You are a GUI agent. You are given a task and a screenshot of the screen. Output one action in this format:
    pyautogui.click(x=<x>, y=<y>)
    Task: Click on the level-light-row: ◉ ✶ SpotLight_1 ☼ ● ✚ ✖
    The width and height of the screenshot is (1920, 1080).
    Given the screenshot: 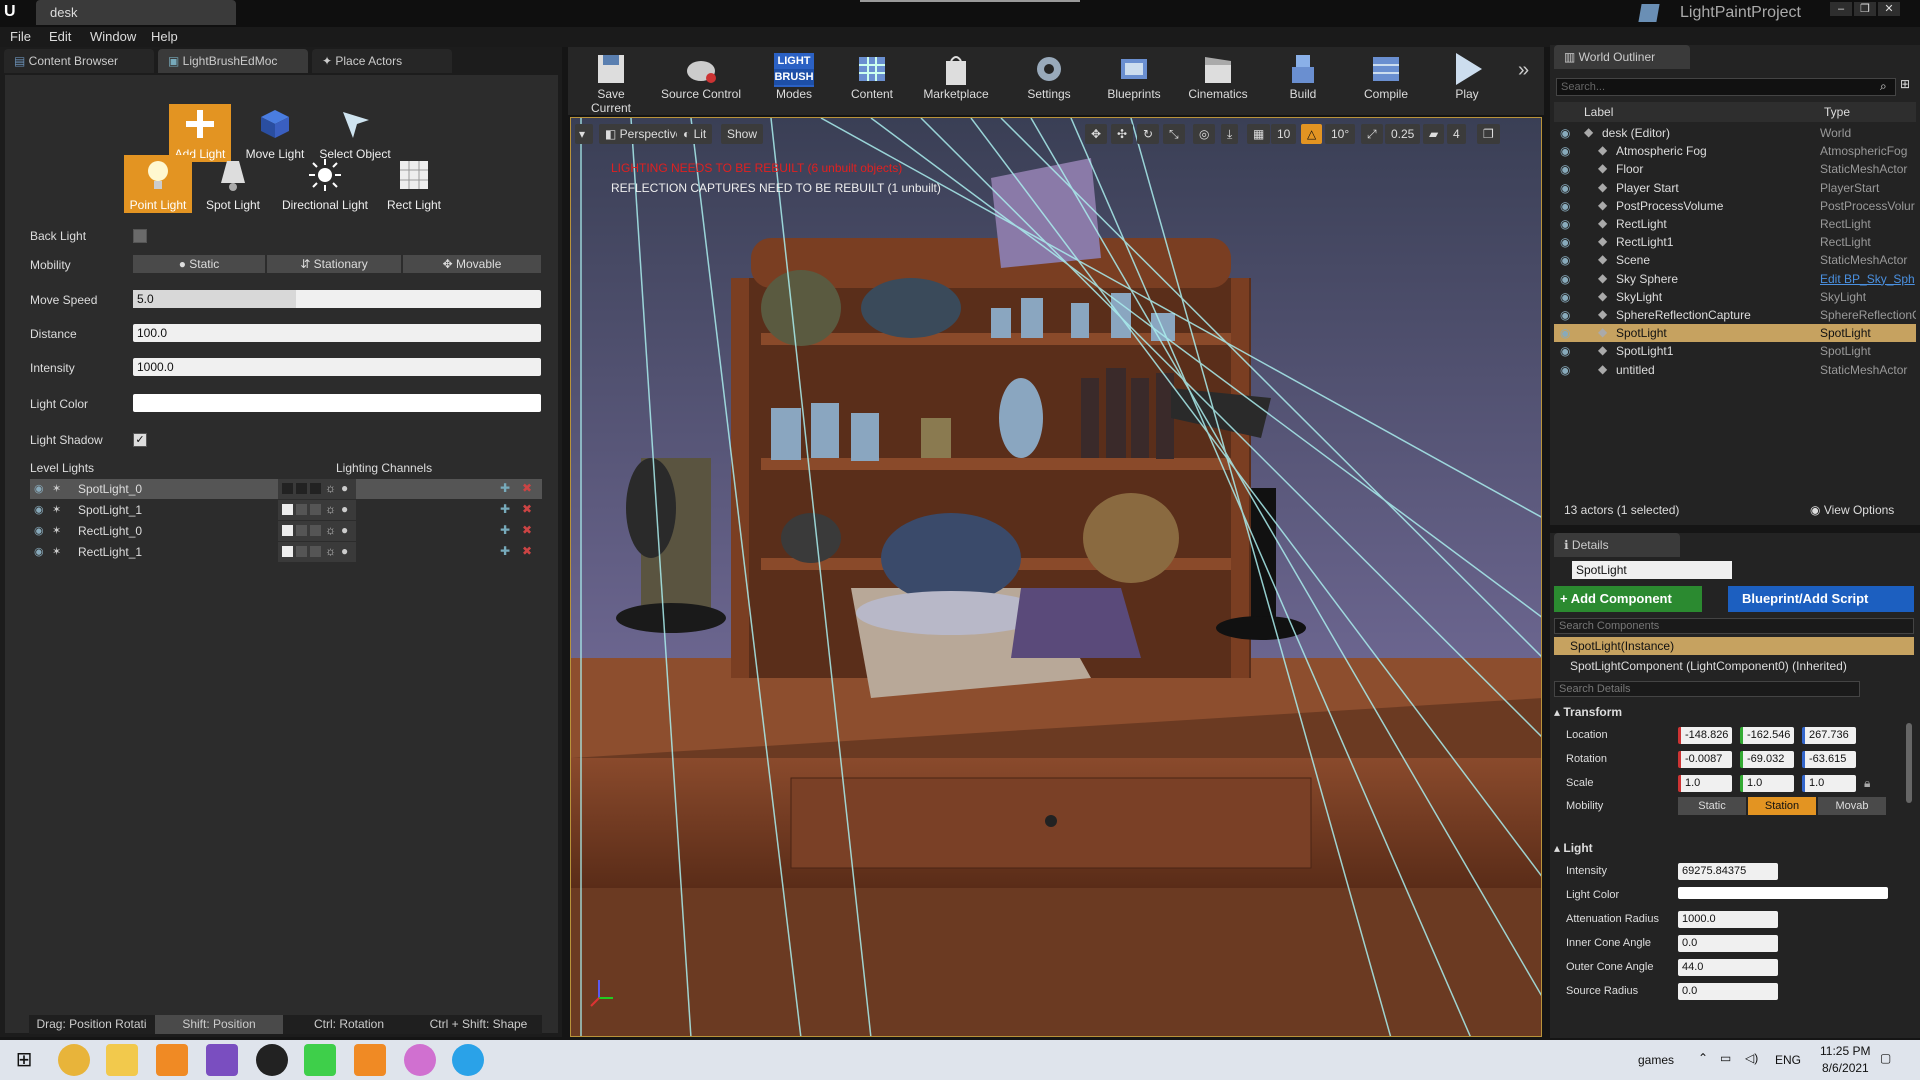 What is the action you would take?
    pyautogui.click(x=286, y=510)
    